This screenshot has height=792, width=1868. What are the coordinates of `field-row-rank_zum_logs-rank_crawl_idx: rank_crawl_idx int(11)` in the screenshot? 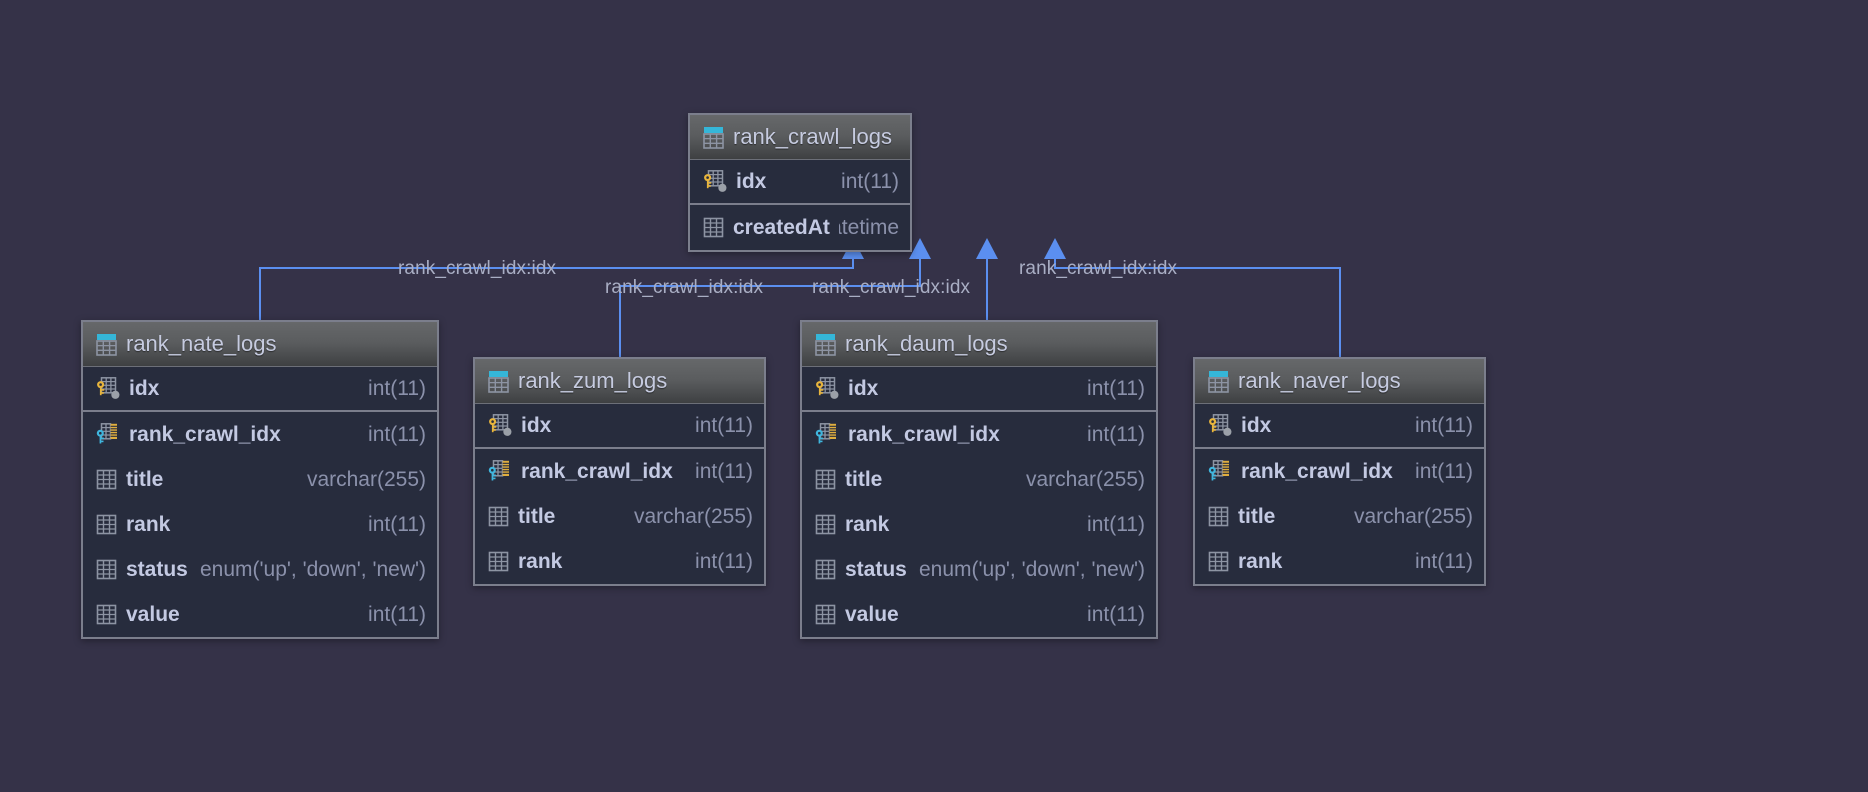 It's located at (619, 471).